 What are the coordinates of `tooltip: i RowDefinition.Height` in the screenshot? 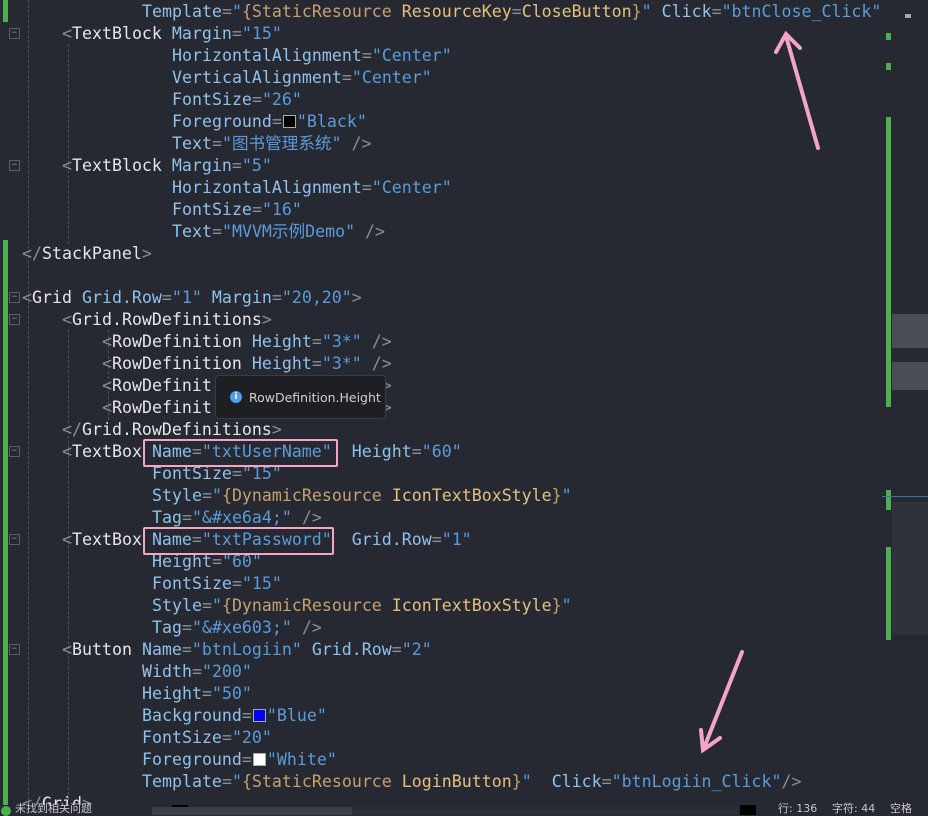 It's located at (300, 397).